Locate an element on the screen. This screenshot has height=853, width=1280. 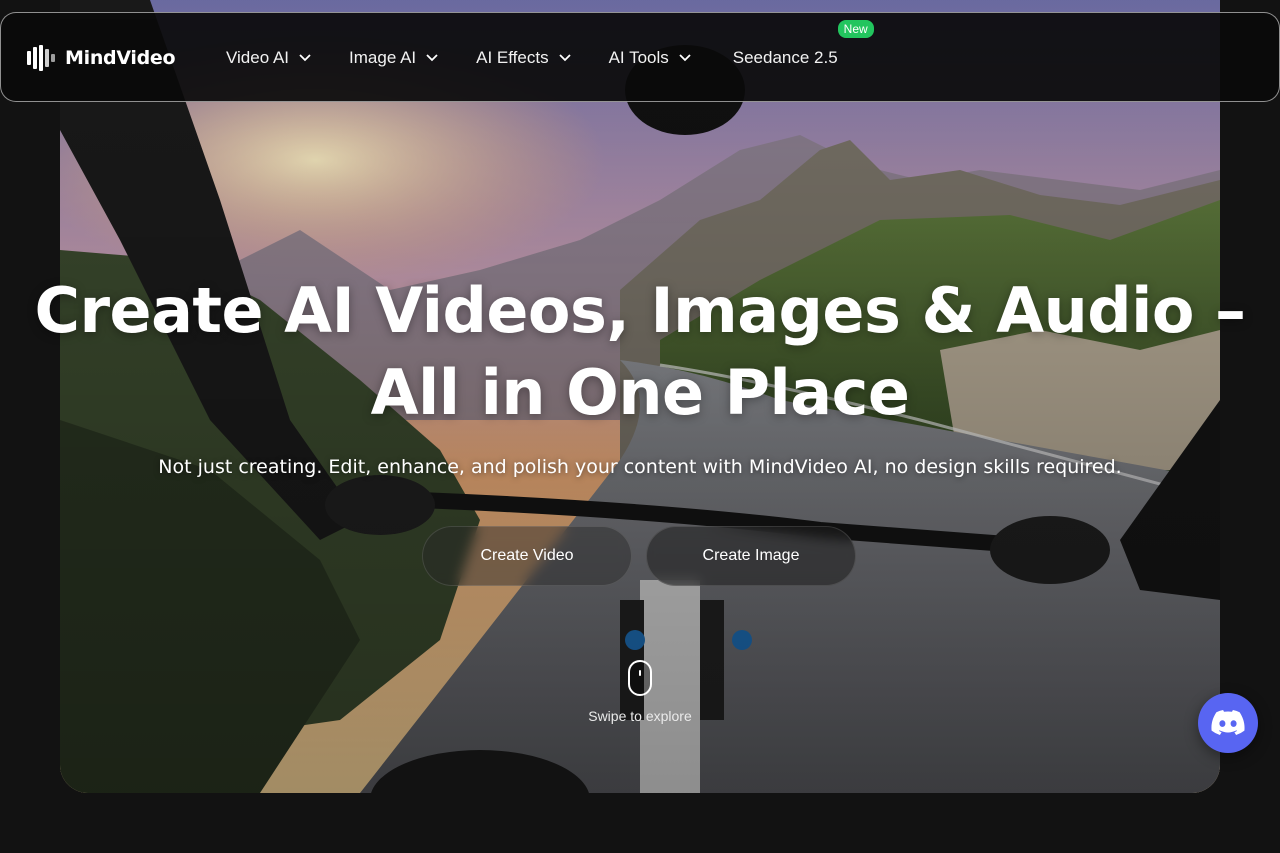
brand-logo: MindVideo is located at coordinates (101, 58).